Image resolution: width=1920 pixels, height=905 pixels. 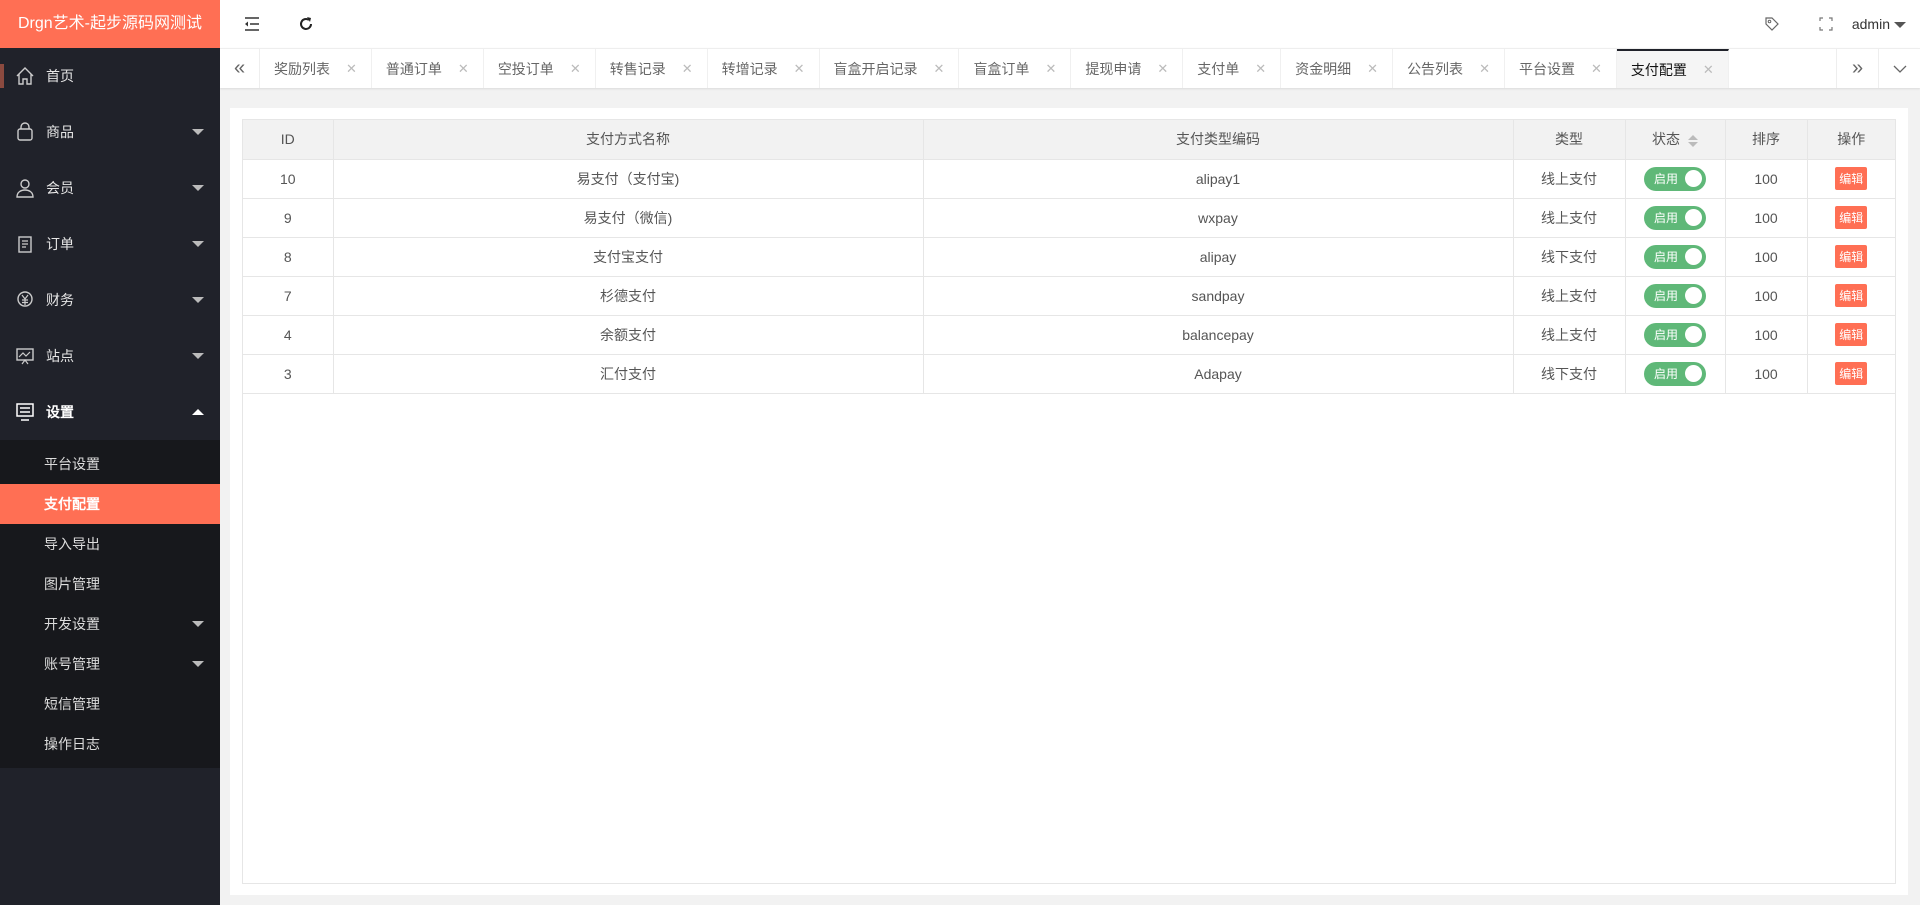 What do you see at coordinates (1069, 296) in the screenshot?
I see `table-row: 7 杉德支付 sandpay 线上支付 启用 100 编辑` at bounding box center [1069, 296].